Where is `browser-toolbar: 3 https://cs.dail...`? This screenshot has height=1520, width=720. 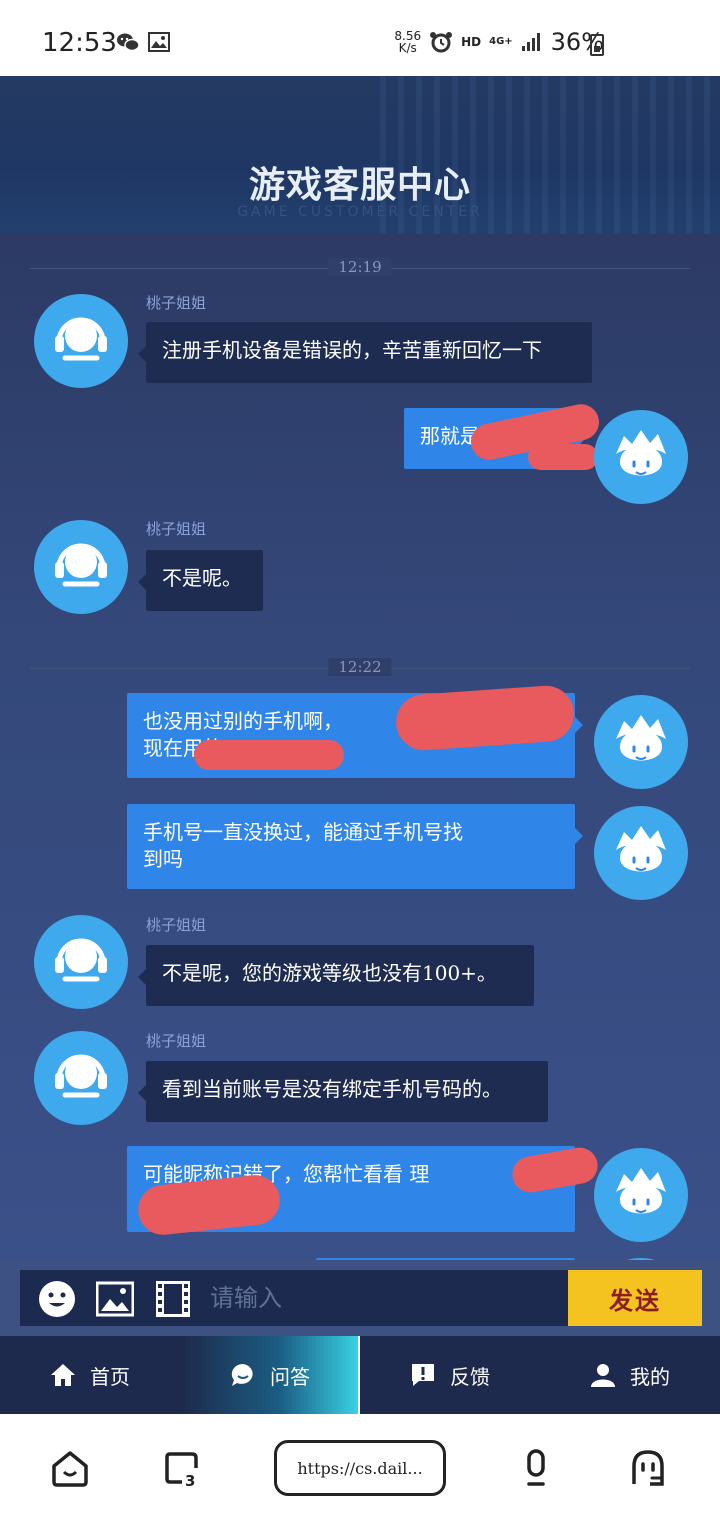
browser-toolbar: 3 https://cs.dail... is located at coordinates (360, 1467).